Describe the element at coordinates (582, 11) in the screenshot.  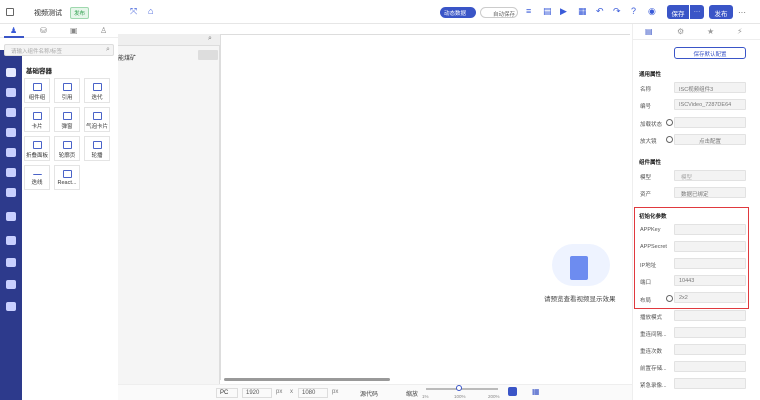
I see `layout-icon: ▦` at that location.